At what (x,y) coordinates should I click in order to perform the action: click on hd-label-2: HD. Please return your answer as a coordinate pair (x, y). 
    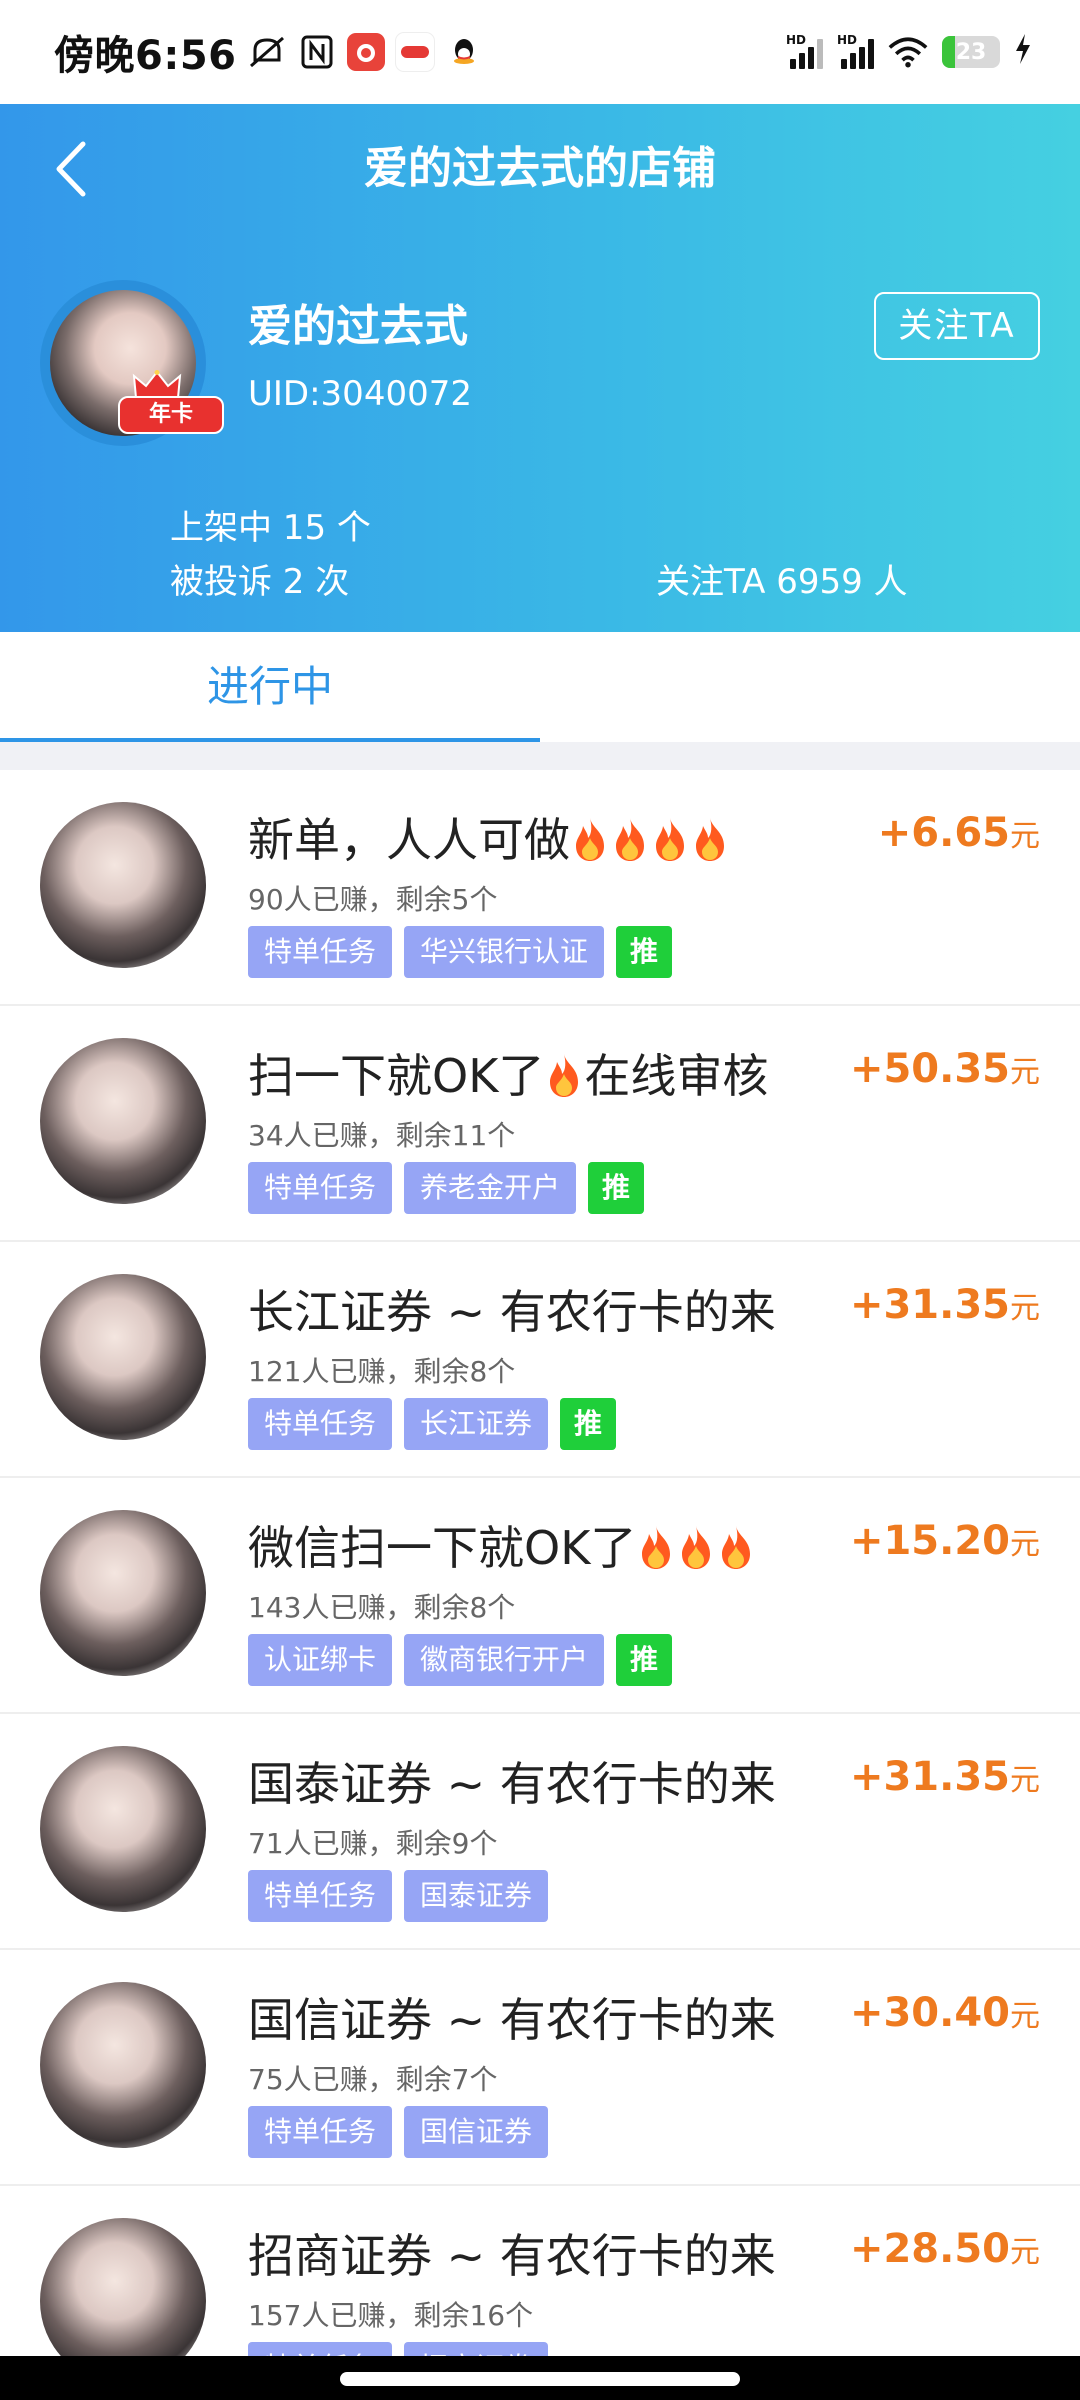
    Looking at the image, I should click on (847, 40).